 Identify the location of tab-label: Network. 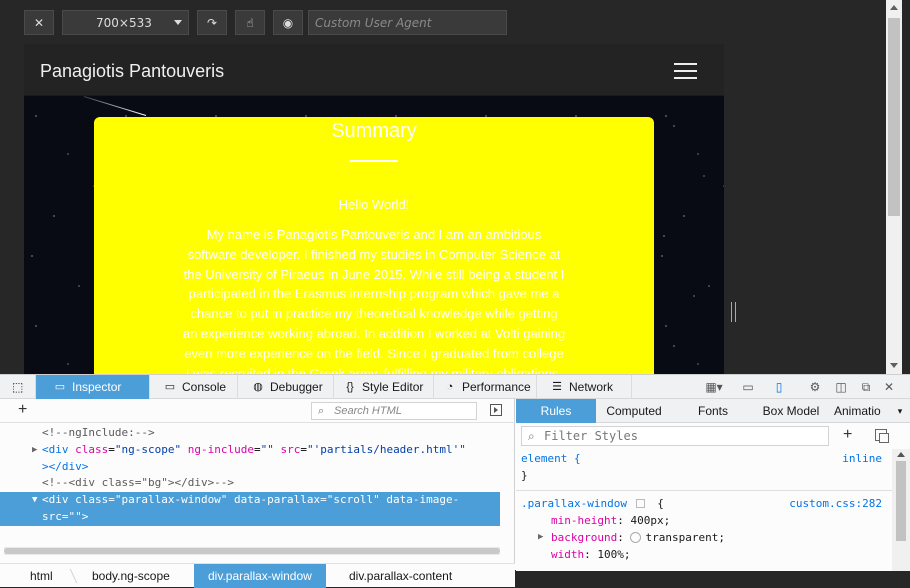
(591, 387).